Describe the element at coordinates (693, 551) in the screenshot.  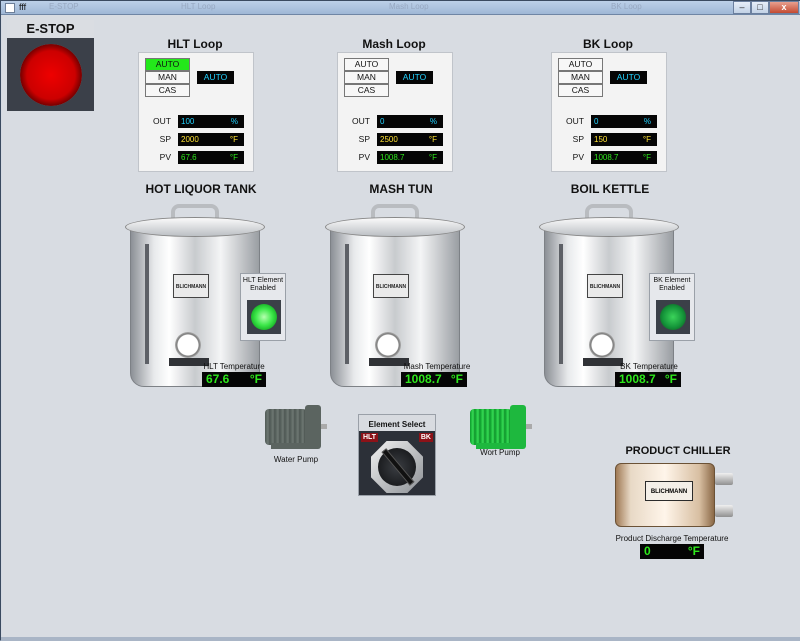
I see `product-discharge-unit: °F` at that location.